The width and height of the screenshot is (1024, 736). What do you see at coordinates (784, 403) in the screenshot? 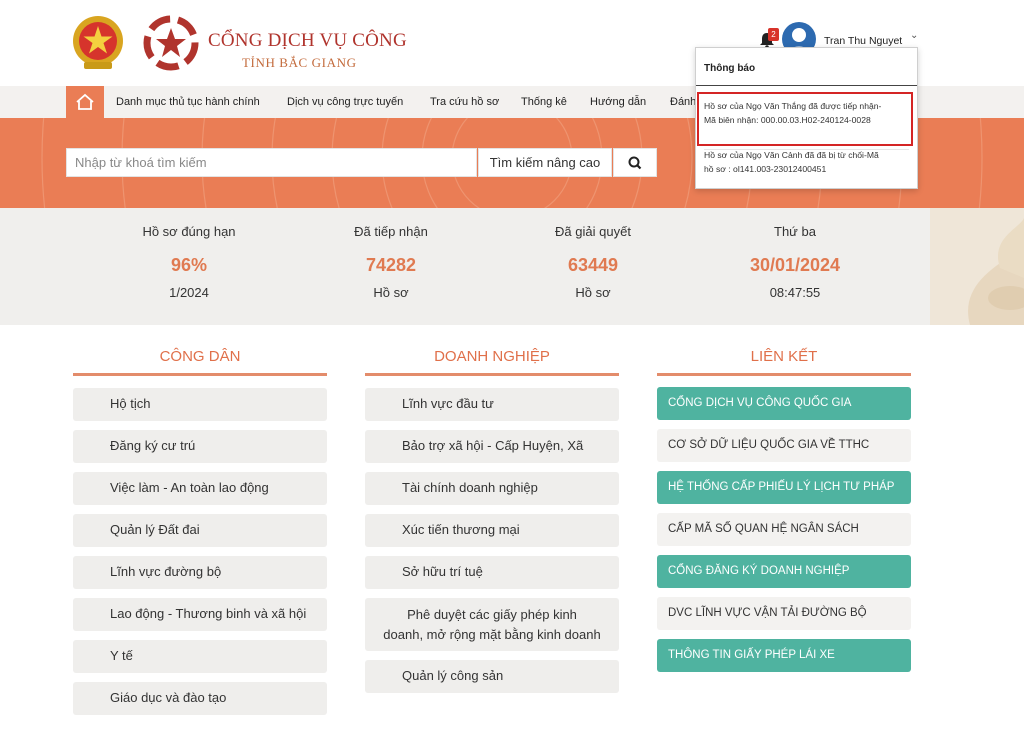
I see `link-national-portal: CỔNG DỊCH VỤ CÔNG QUỐC GIA` at bounding box center [784, 403].